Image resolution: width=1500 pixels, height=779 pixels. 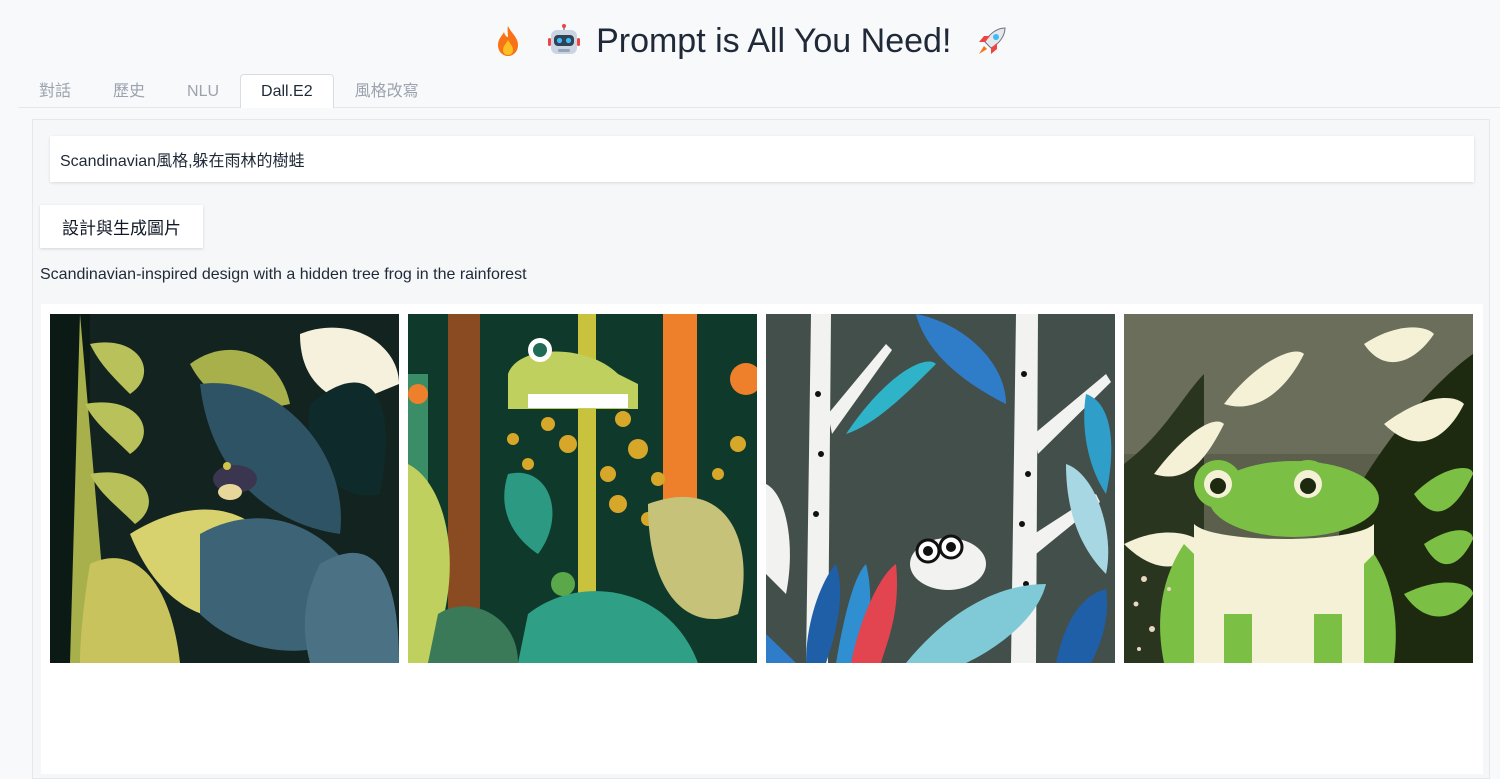 I want to click on page-title: Prompt is All You Need!, so click(x=750, y=40).